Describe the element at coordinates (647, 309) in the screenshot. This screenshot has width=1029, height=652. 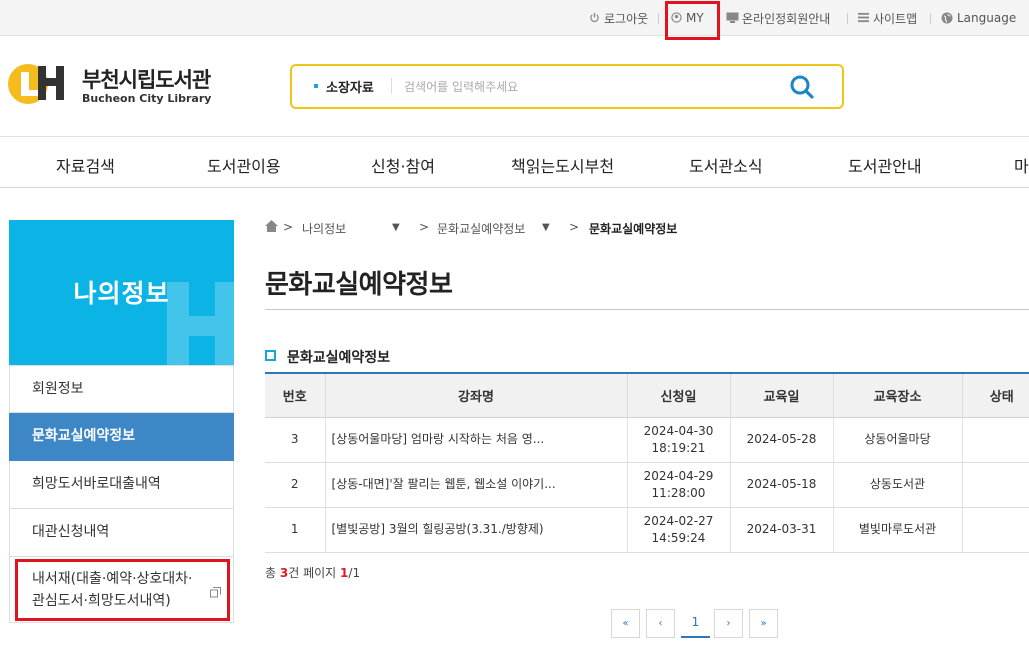
I see `title-divider` at that location.